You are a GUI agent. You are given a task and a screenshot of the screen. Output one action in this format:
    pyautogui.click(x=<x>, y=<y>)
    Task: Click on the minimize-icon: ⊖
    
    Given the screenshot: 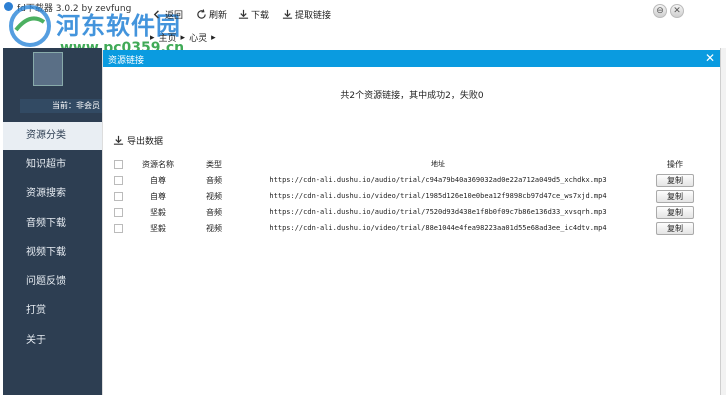 What is the action you would take?
    pyautogui.click(x=660, y=11)
    